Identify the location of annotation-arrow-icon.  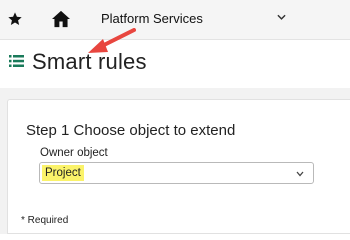
(112, 40).